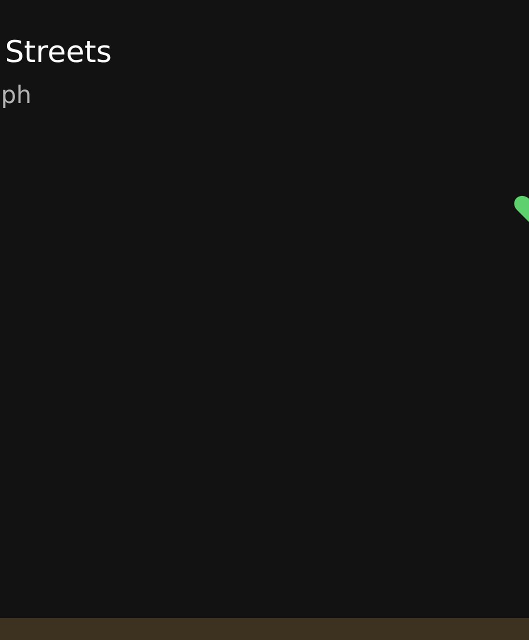  What do you see at coordinates (58, 53) in the screenshot?
I see `song-title: Streets` at bounding box center [58, 53].